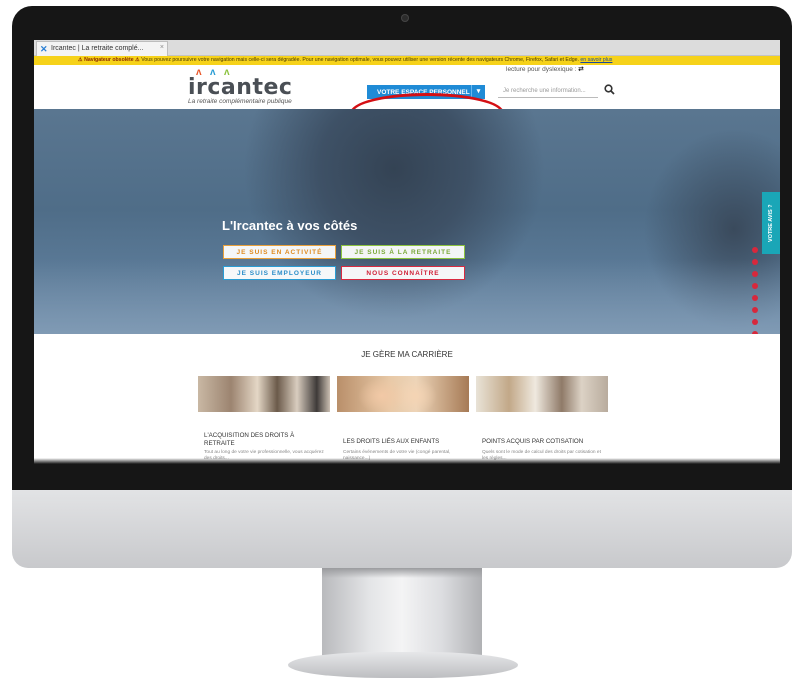 This screenshot has height=684, width=802. Describe the element at coordinates (44, 49) in the screenshot. I see `ircantec-favicon-icon: ✕` at that location.